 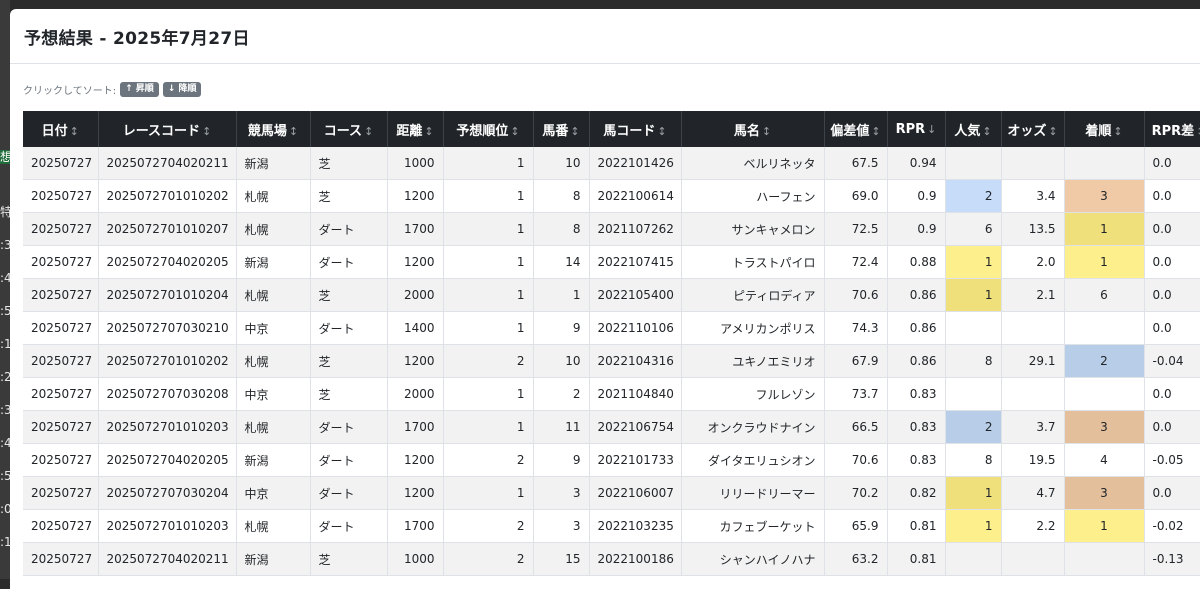 I want to click on column-header-racecourse: 競馬場 ↕, so click(x=273, y=129).